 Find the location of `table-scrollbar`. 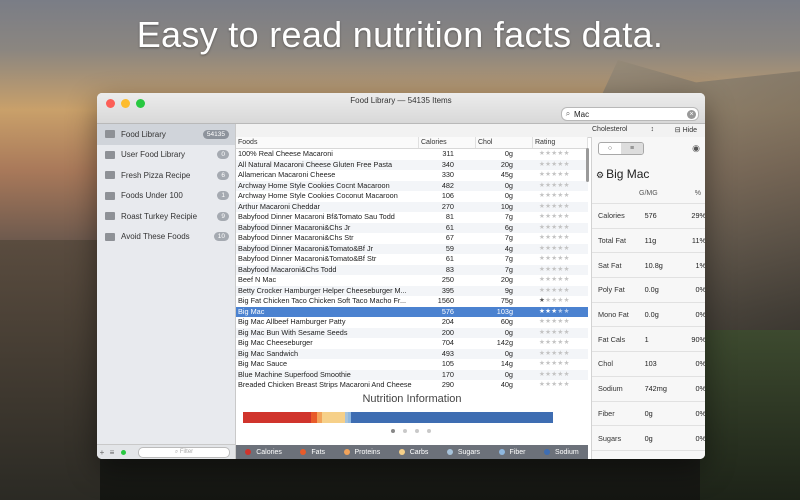

table-scrollbar is located at coordinates (587, 165).